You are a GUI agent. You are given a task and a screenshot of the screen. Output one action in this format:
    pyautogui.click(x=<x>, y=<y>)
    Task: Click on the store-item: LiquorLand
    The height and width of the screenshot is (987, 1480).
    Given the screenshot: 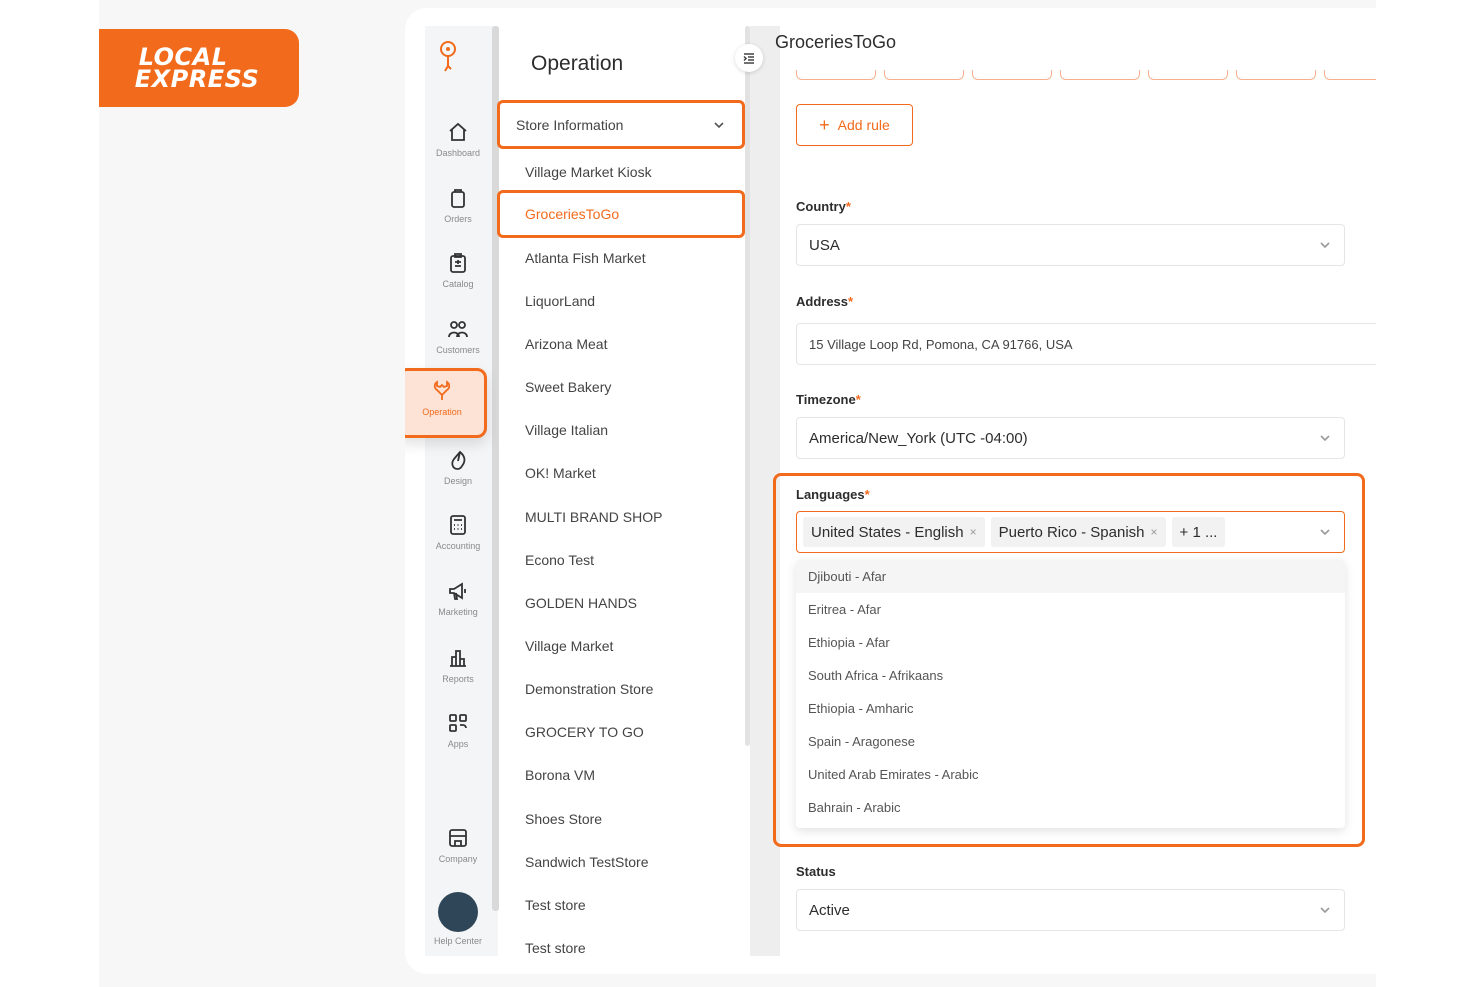 What is the action you would take?
    pyautogui.click(x=621, y=300)
    